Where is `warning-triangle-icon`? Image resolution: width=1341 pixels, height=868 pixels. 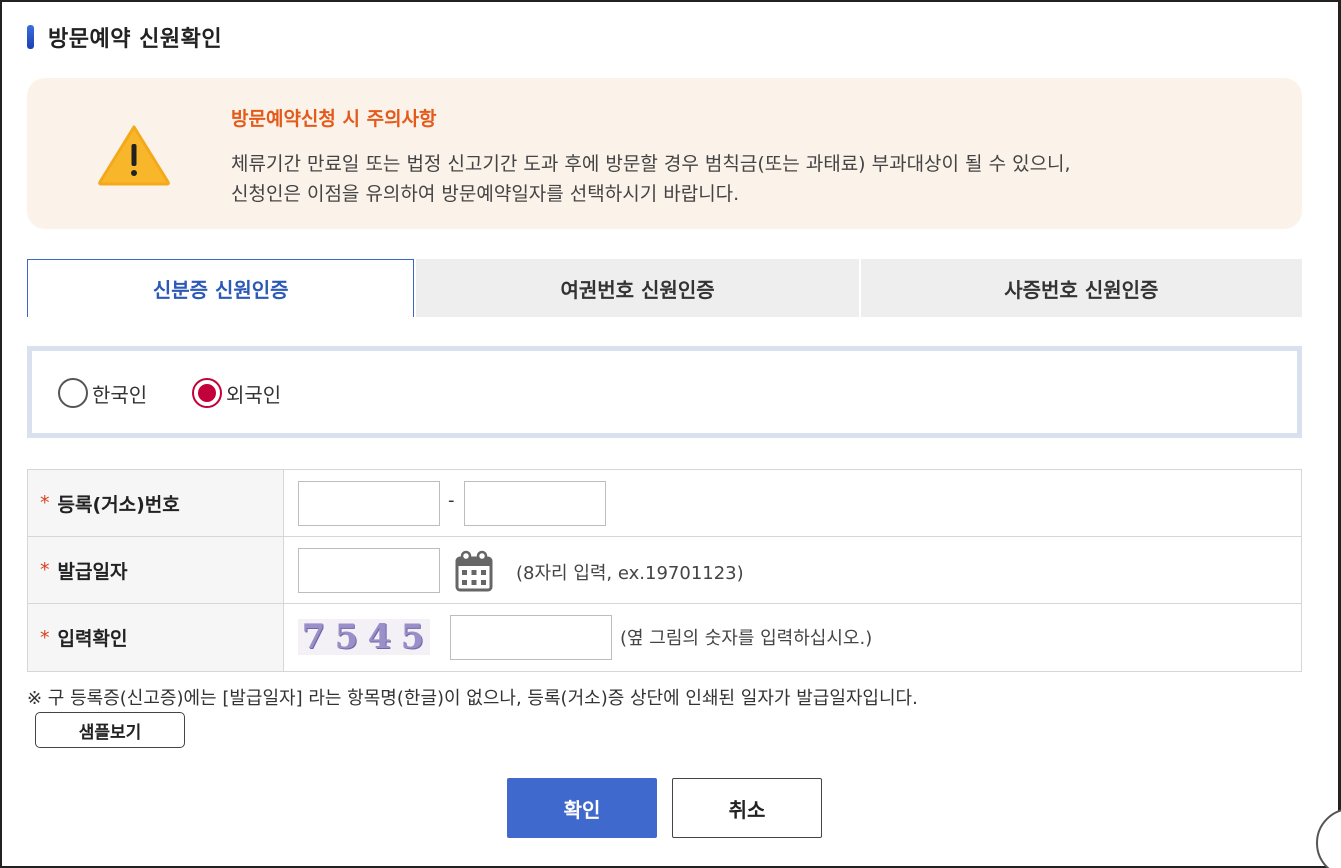 warning-triangle-icon is located at coordinates (134, 155).